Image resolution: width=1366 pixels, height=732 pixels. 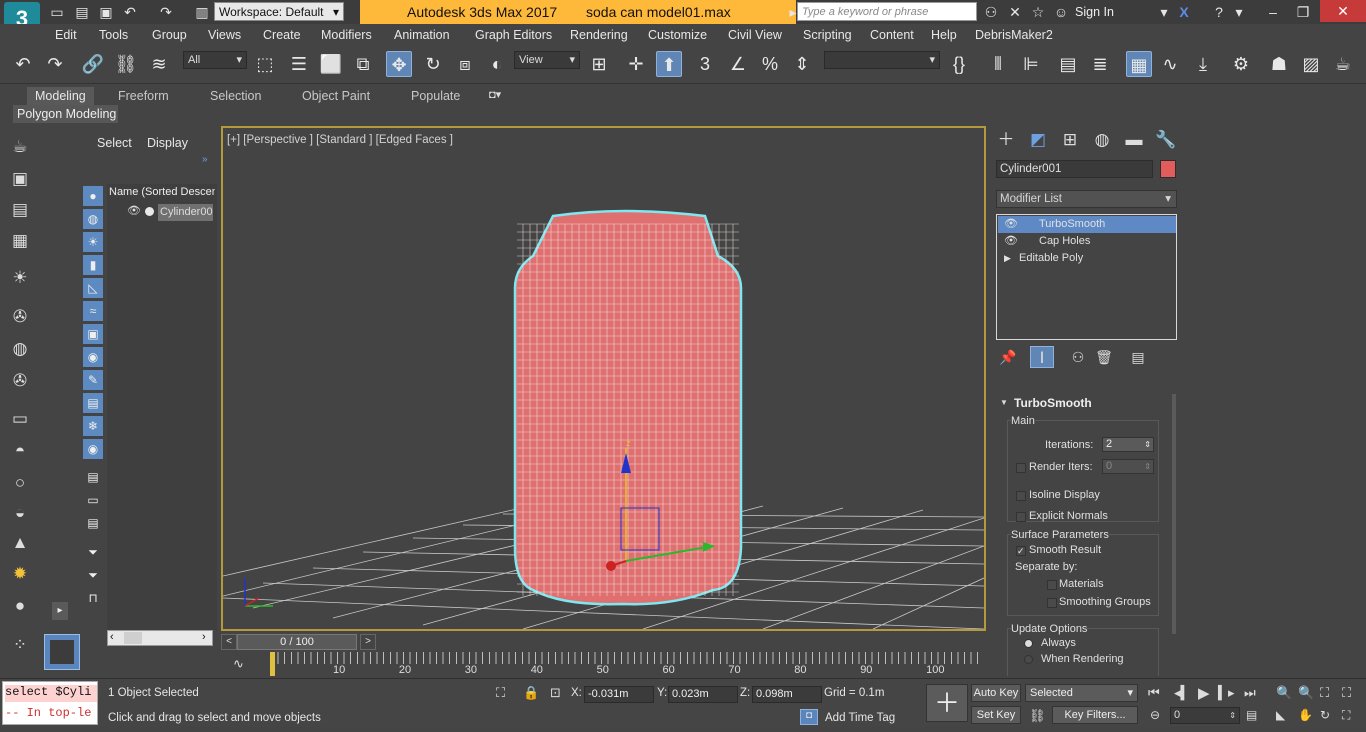 What do you see at coordinates (1324, 693) in the screenshot?
I see `zoom-extents-icon: ⛶` at bounding box center [1324, 693].